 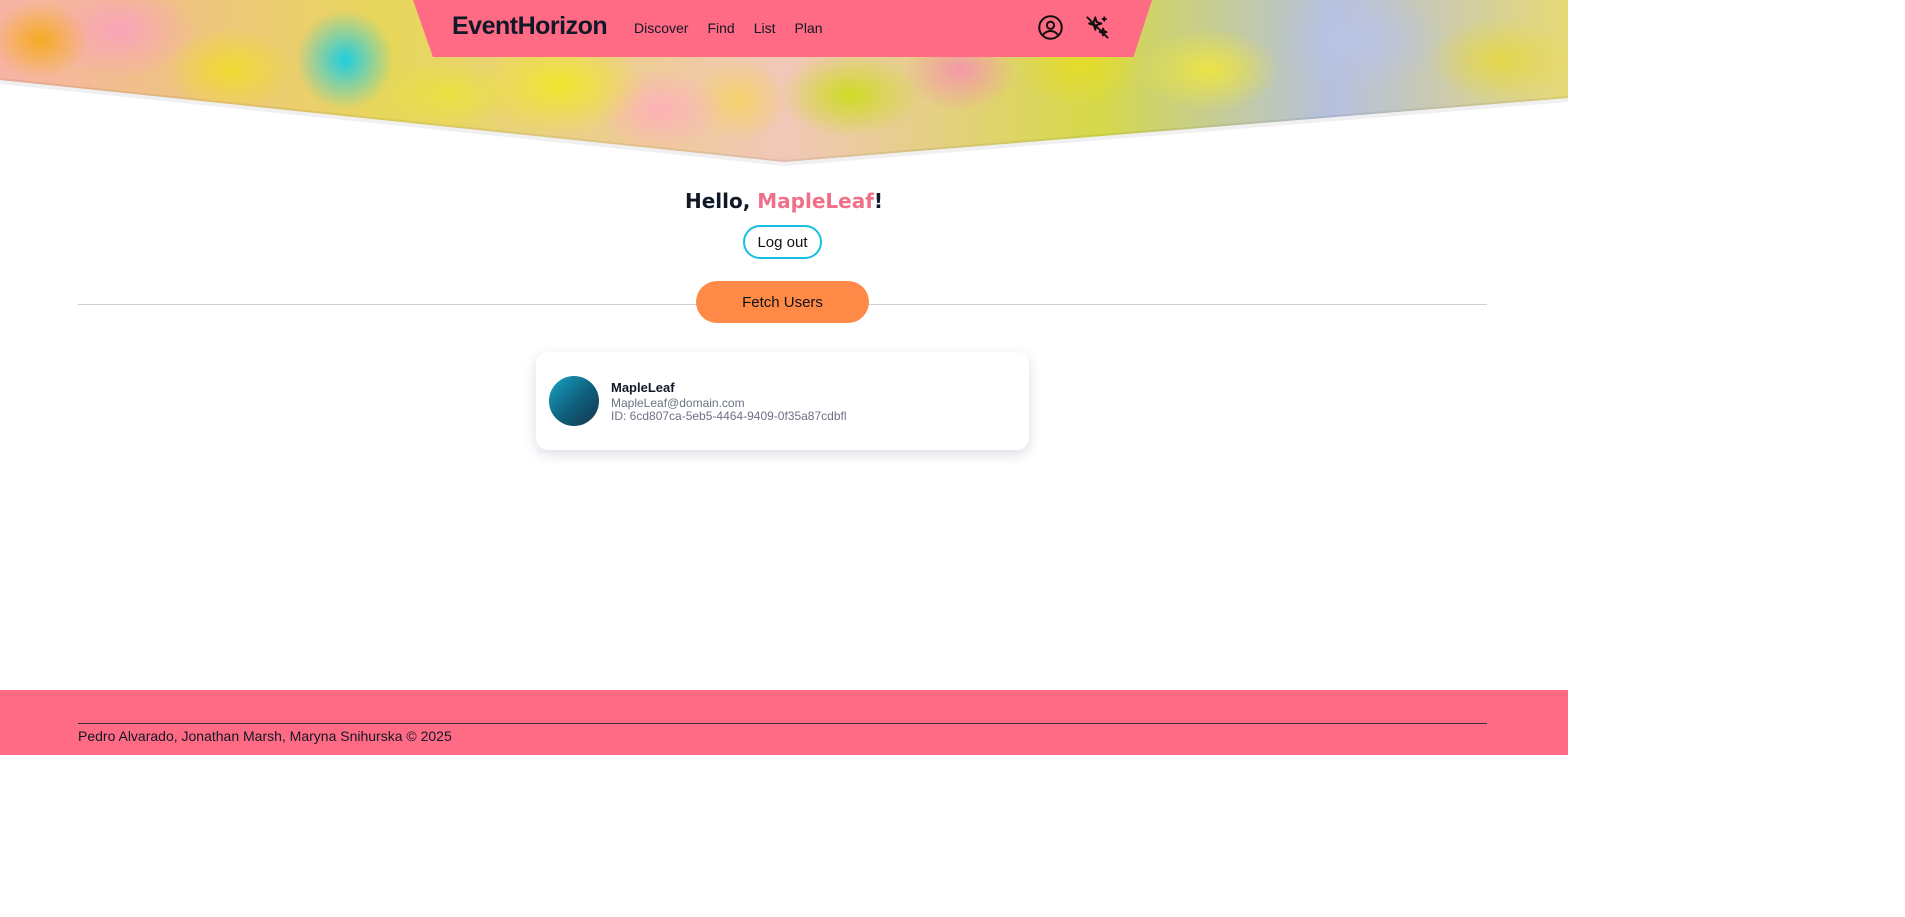 I want to click on greeting-prefix: Hello,, so click(x=721, y=201).